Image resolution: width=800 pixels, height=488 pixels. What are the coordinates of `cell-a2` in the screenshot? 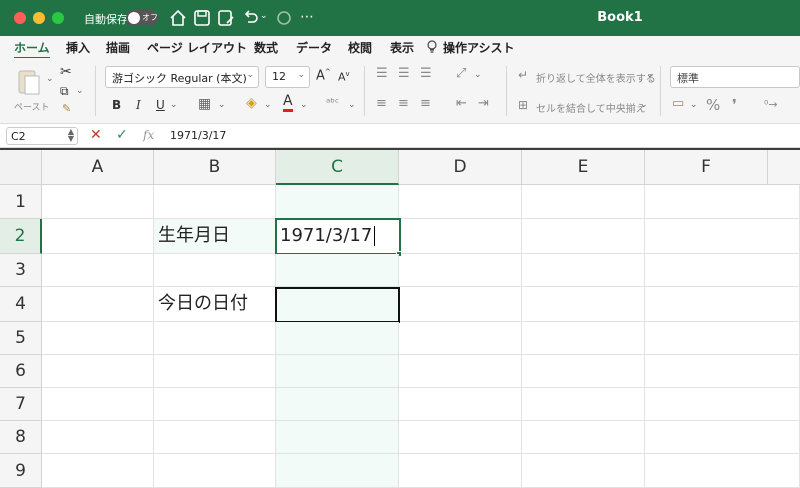 It's located at (98, 236).